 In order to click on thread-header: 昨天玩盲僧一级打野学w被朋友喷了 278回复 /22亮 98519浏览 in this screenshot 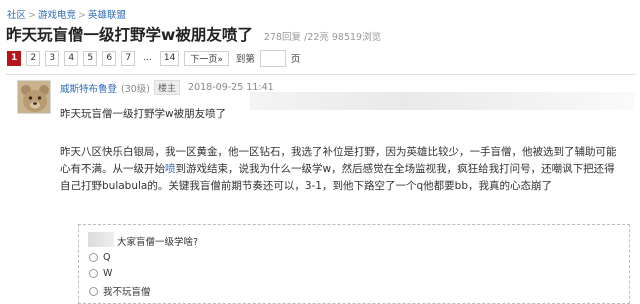, I will do `click(193, 34)`.